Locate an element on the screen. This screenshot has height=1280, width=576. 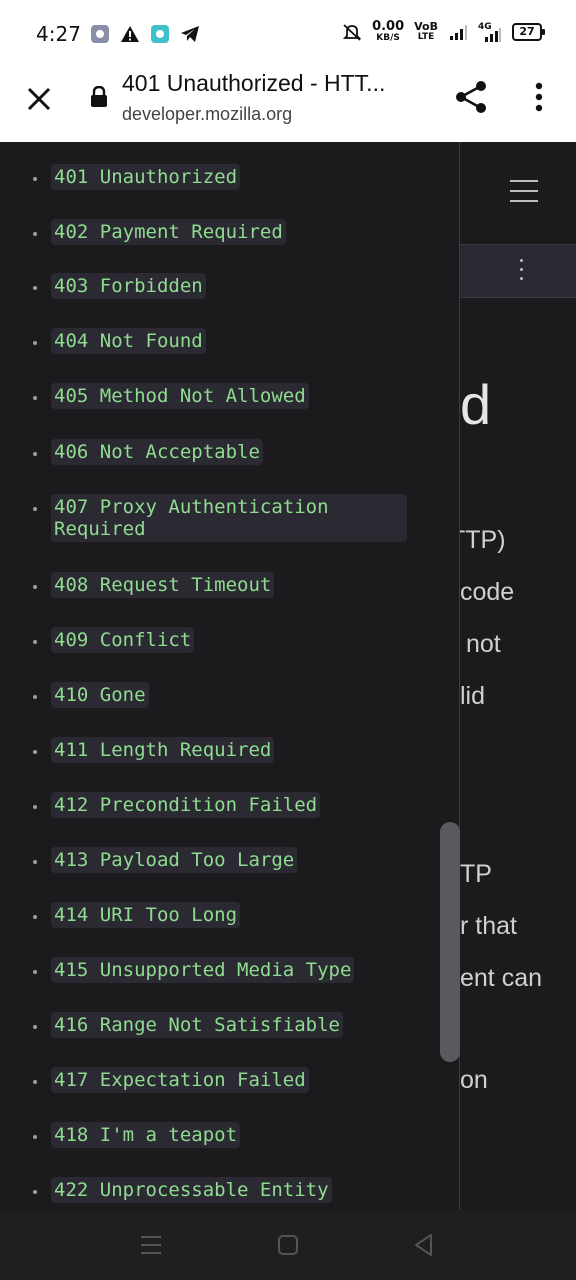
menu-icon is located at coordinates (524, 191).